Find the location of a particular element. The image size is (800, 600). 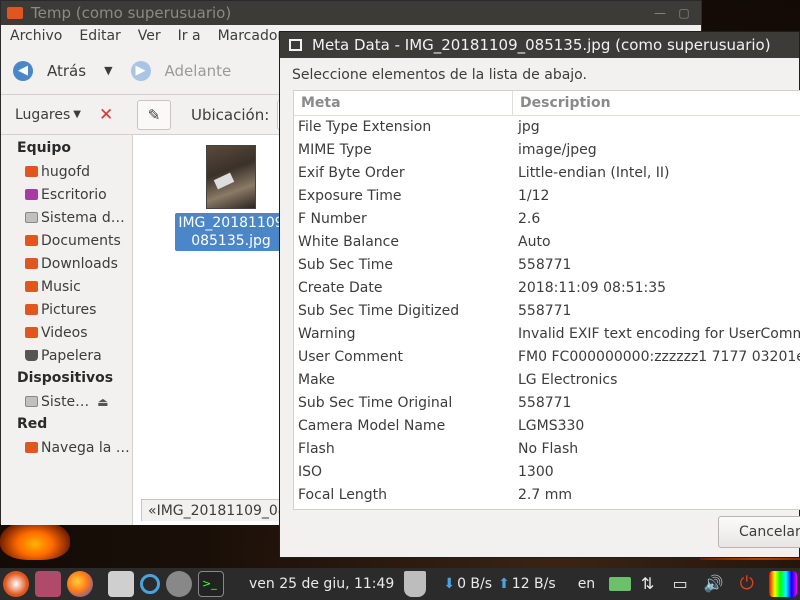

table-row: MIME Type image/jpeg is located at coordinates (547, 150).